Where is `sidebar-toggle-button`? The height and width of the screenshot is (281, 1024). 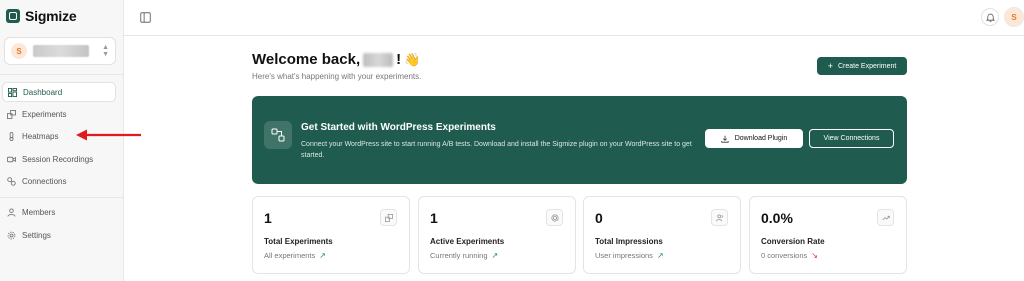 sidebar-toggle-button is located at coordinates (145, 17).